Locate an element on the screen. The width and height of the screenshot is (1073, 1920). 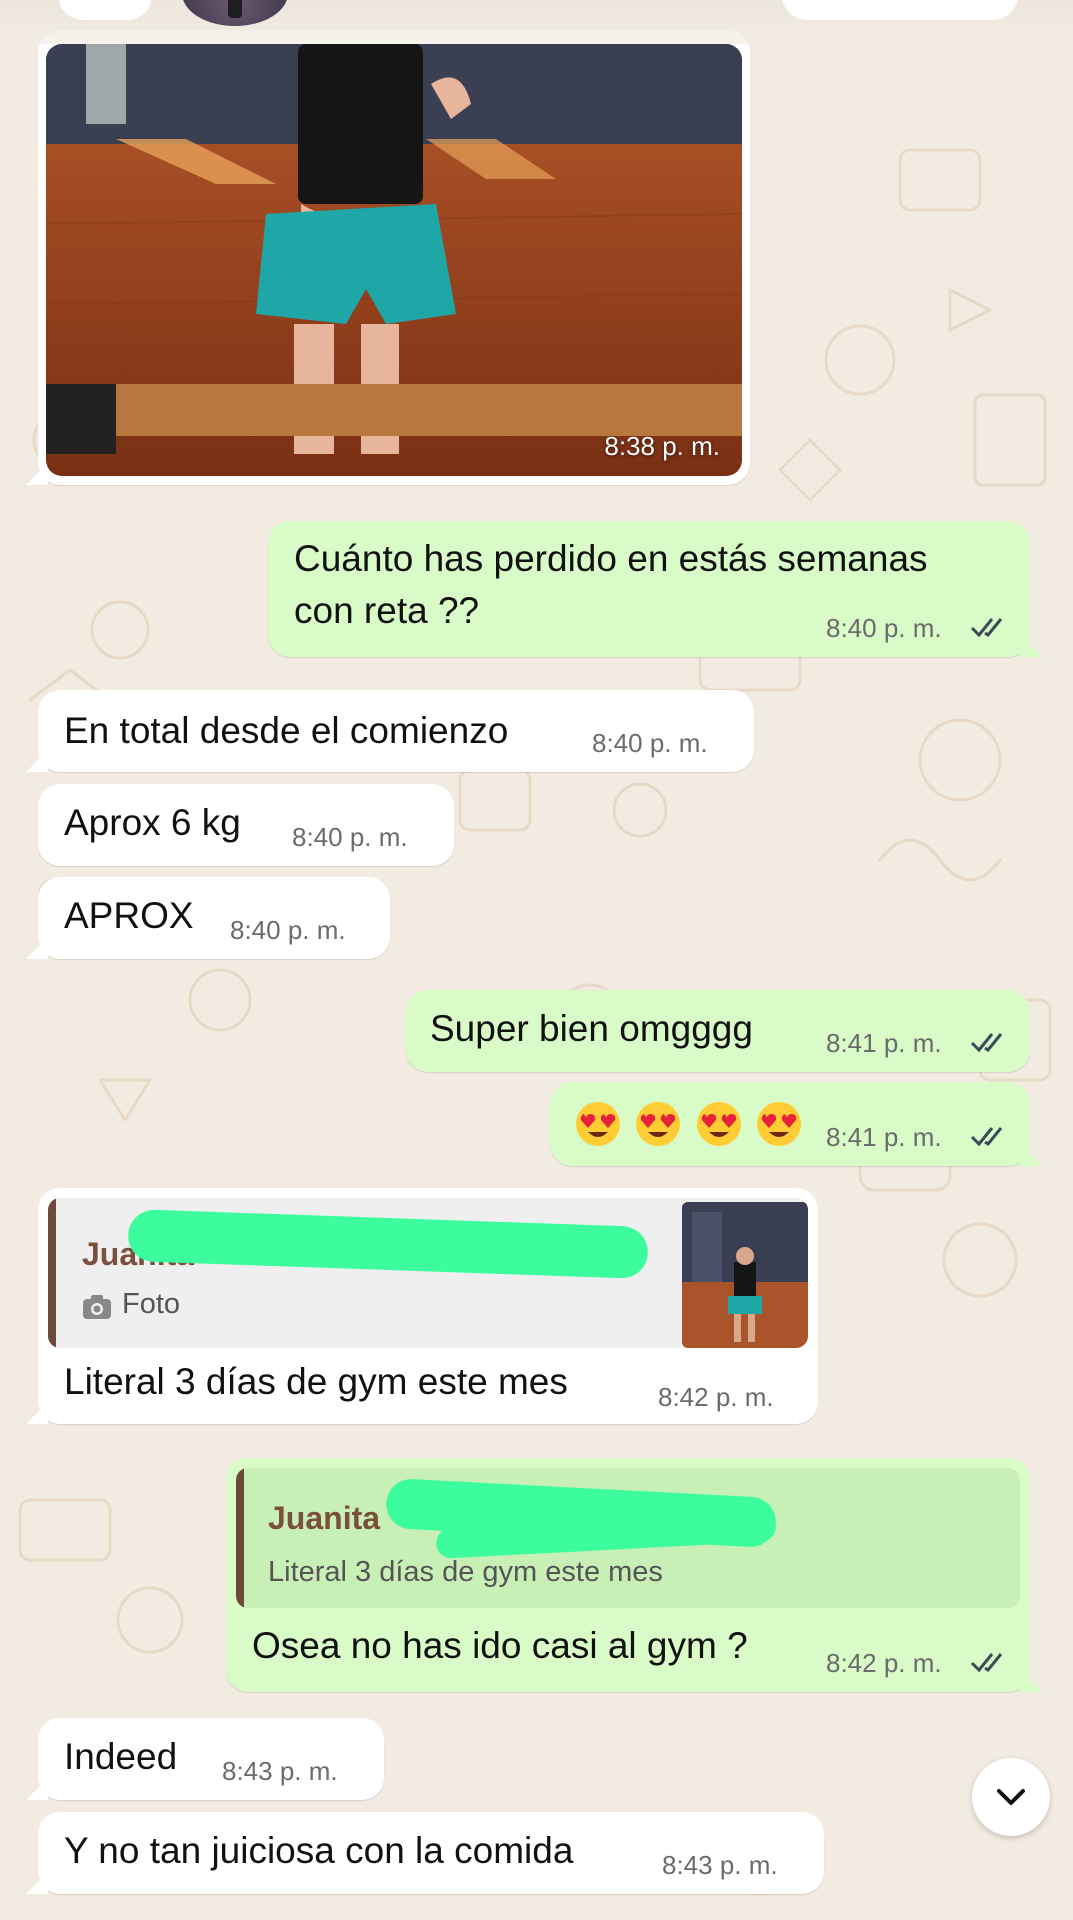
quoted-message: Juanita Literal 3 días de gym este mes is located at coordinates (628, 1538).